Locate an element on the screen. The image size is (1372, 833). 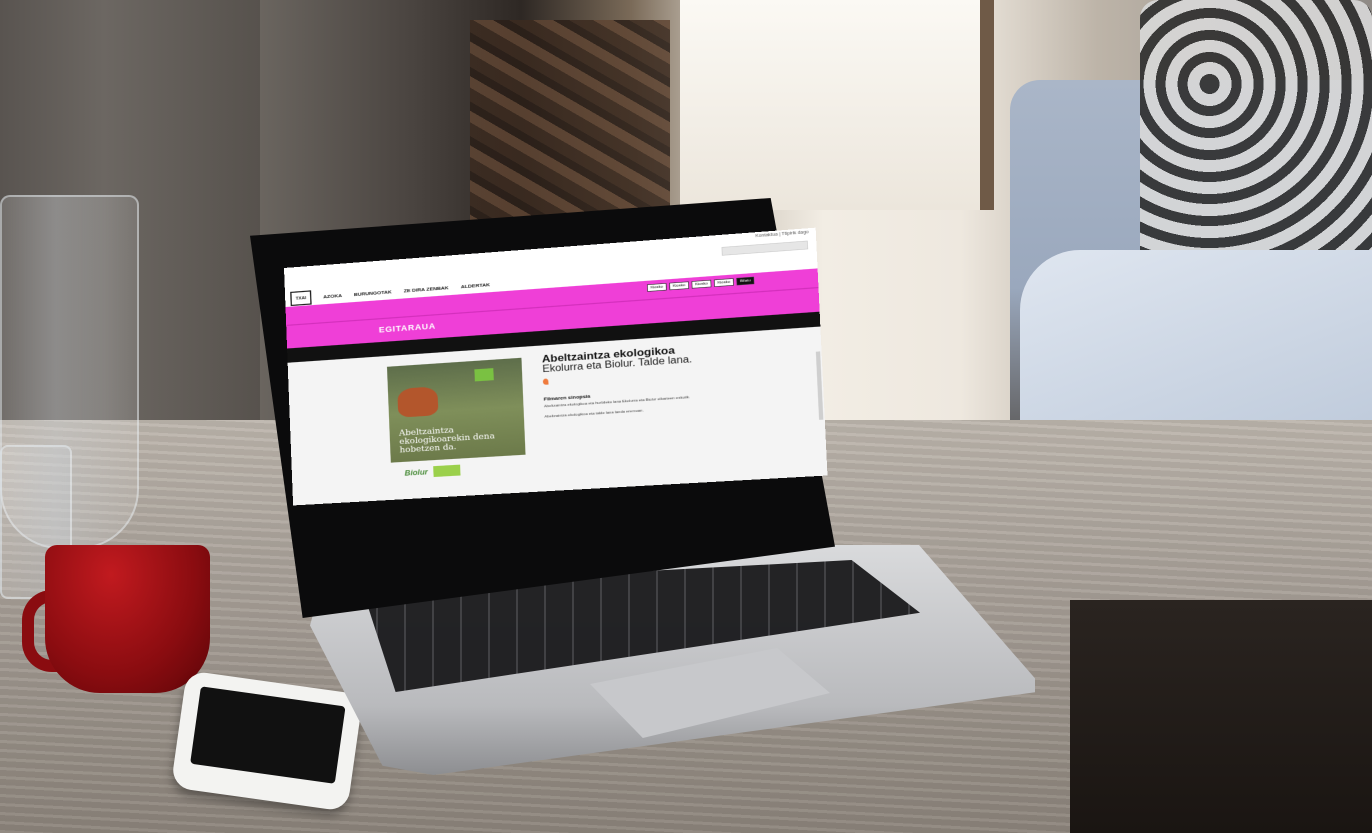
partner-logos: Biolur is located at coordinates (432, 471).